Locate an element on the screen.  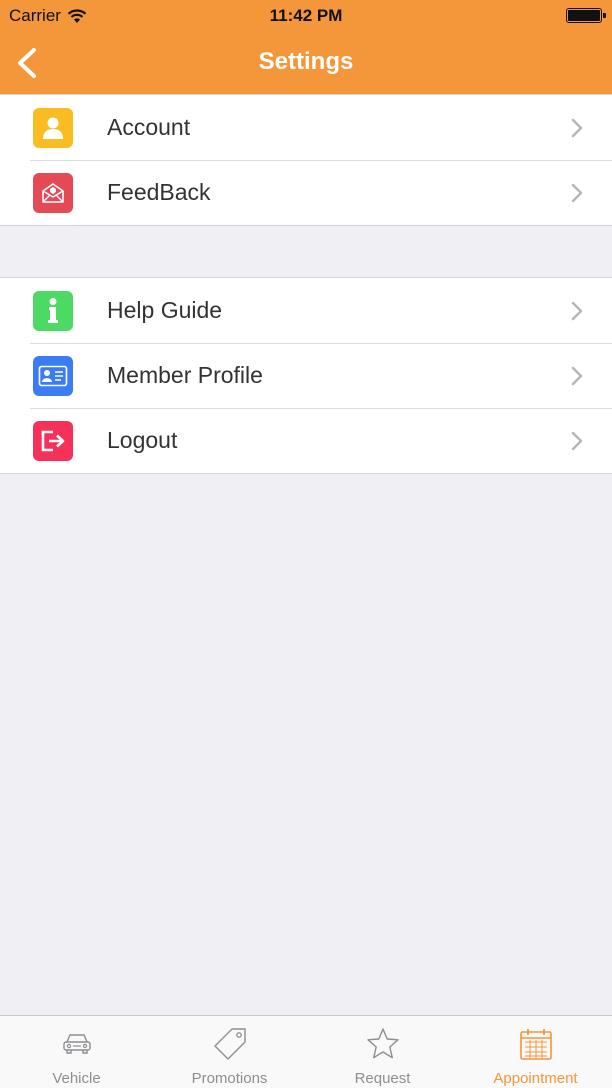
feedback-icon is located at coordinates (53, 193).